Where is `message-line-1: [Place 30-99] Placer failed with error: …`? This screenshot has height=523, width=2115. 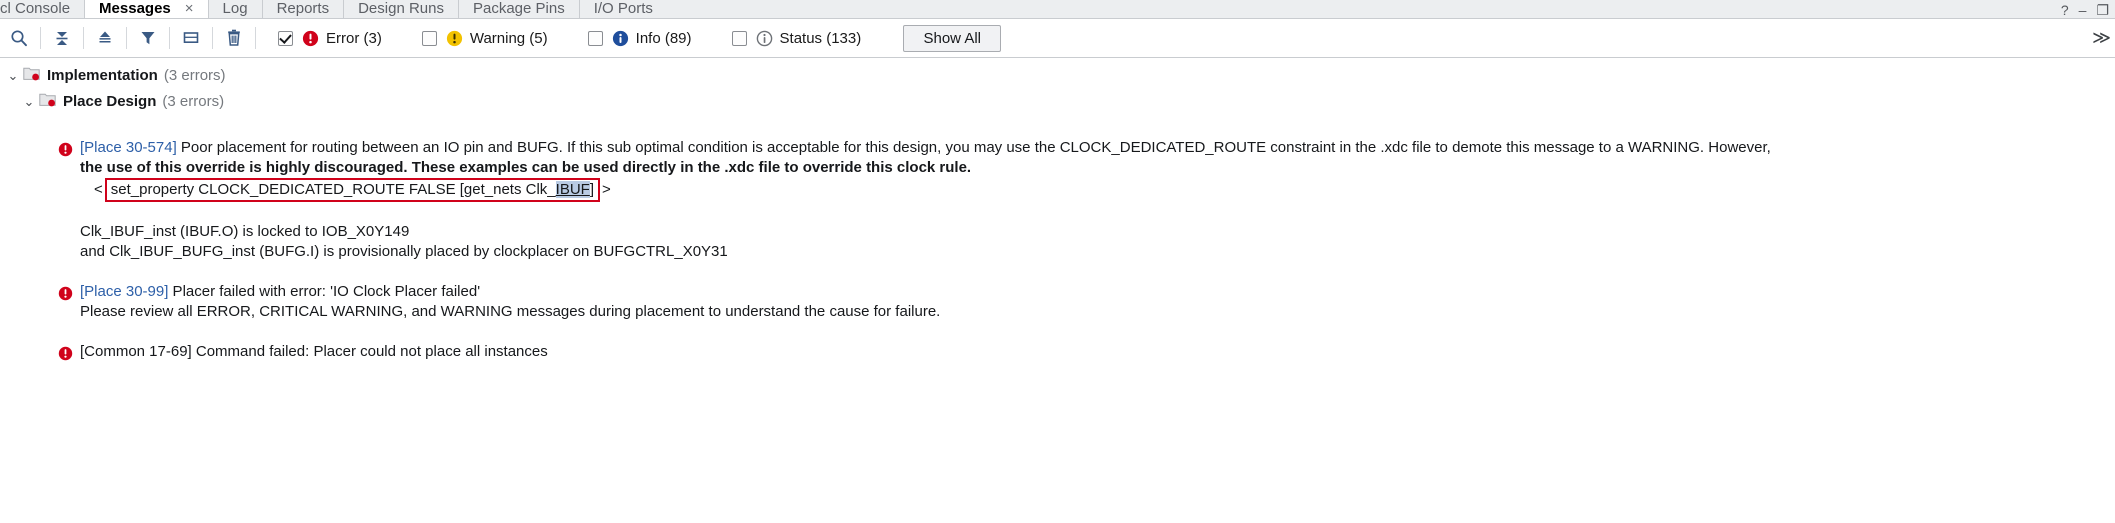
message-line-1: [Place 30-99] Placer failed with error: … is located at coordinates (510, 292).